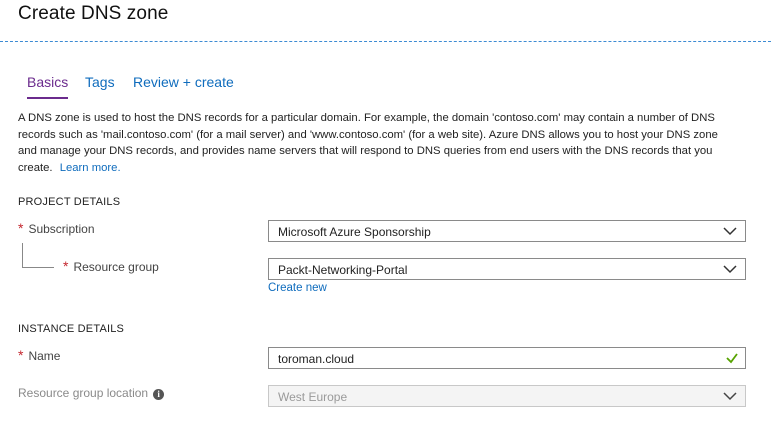 Image resolution: width=771 pixels, height=423 pixels. I want to click on location-dropdown: West Europe, so click(507, 396).